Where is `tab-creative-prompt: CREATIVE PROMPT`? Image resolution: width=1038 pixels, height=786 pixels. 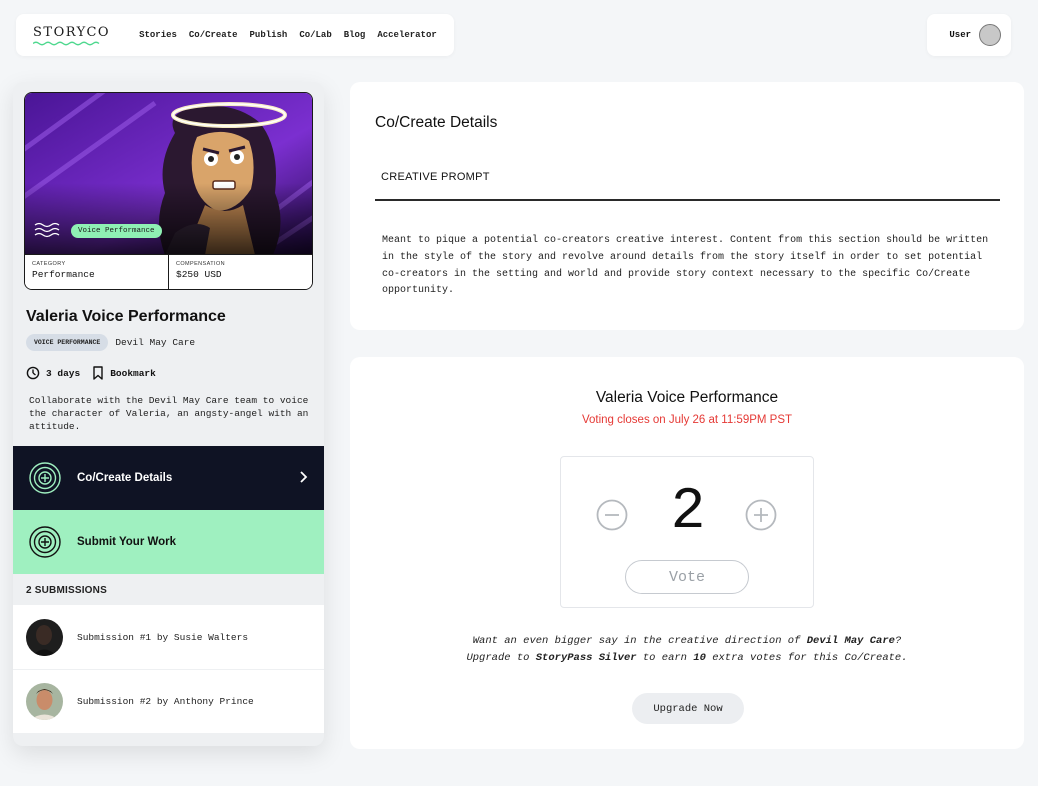
tab-creative-prompt: CREATIVE PROMPT is located at coordinates (435, 177).